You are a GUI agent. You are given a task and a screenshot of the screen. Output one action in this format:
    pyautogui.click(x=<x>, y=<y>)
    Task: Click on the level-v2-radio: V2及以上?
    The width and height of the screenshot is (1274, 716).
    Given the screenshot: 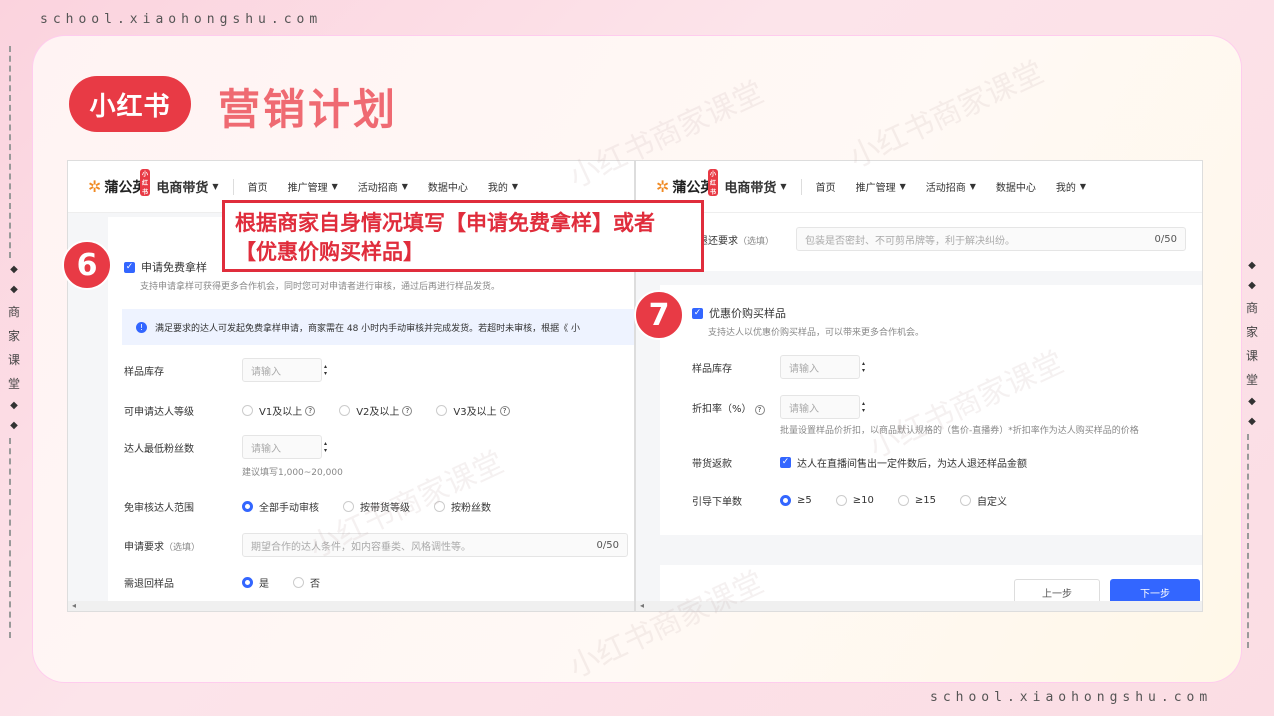 What is the action you would take?
    pyautogui.click(x=376, y=410)
    